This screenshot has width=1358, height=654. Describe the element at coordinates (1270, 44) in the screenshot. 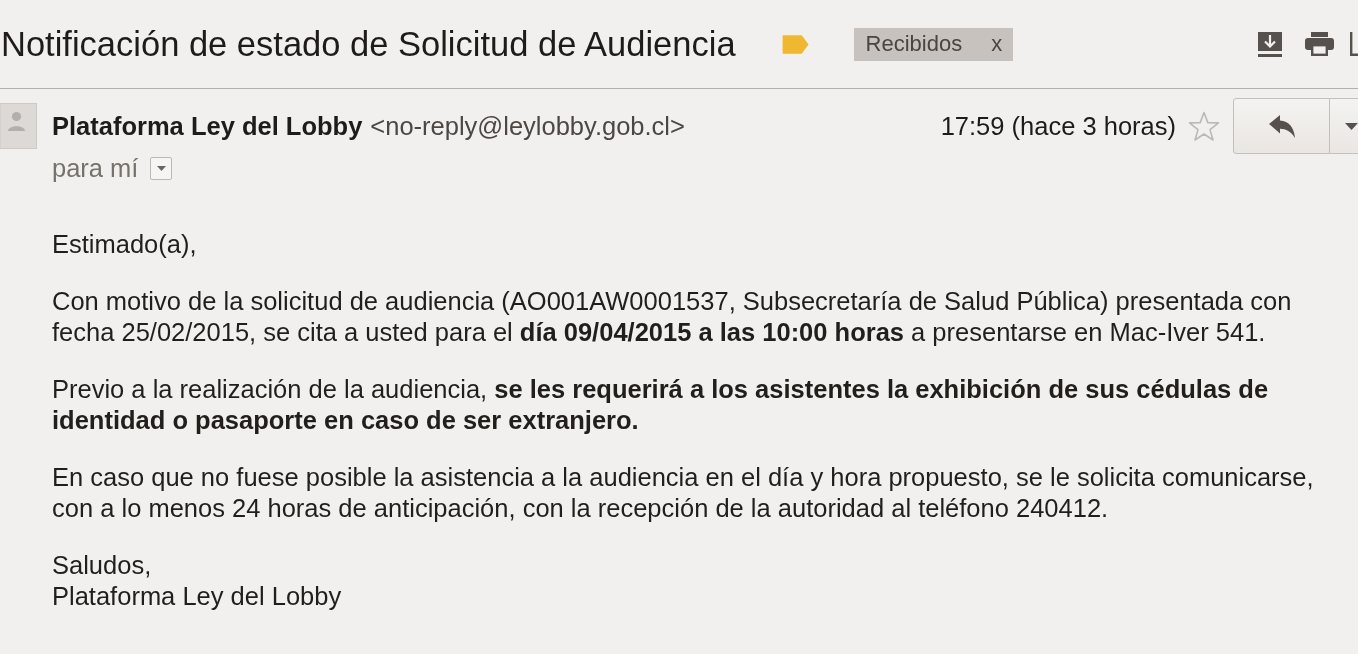

I see `download-icon` at that location.